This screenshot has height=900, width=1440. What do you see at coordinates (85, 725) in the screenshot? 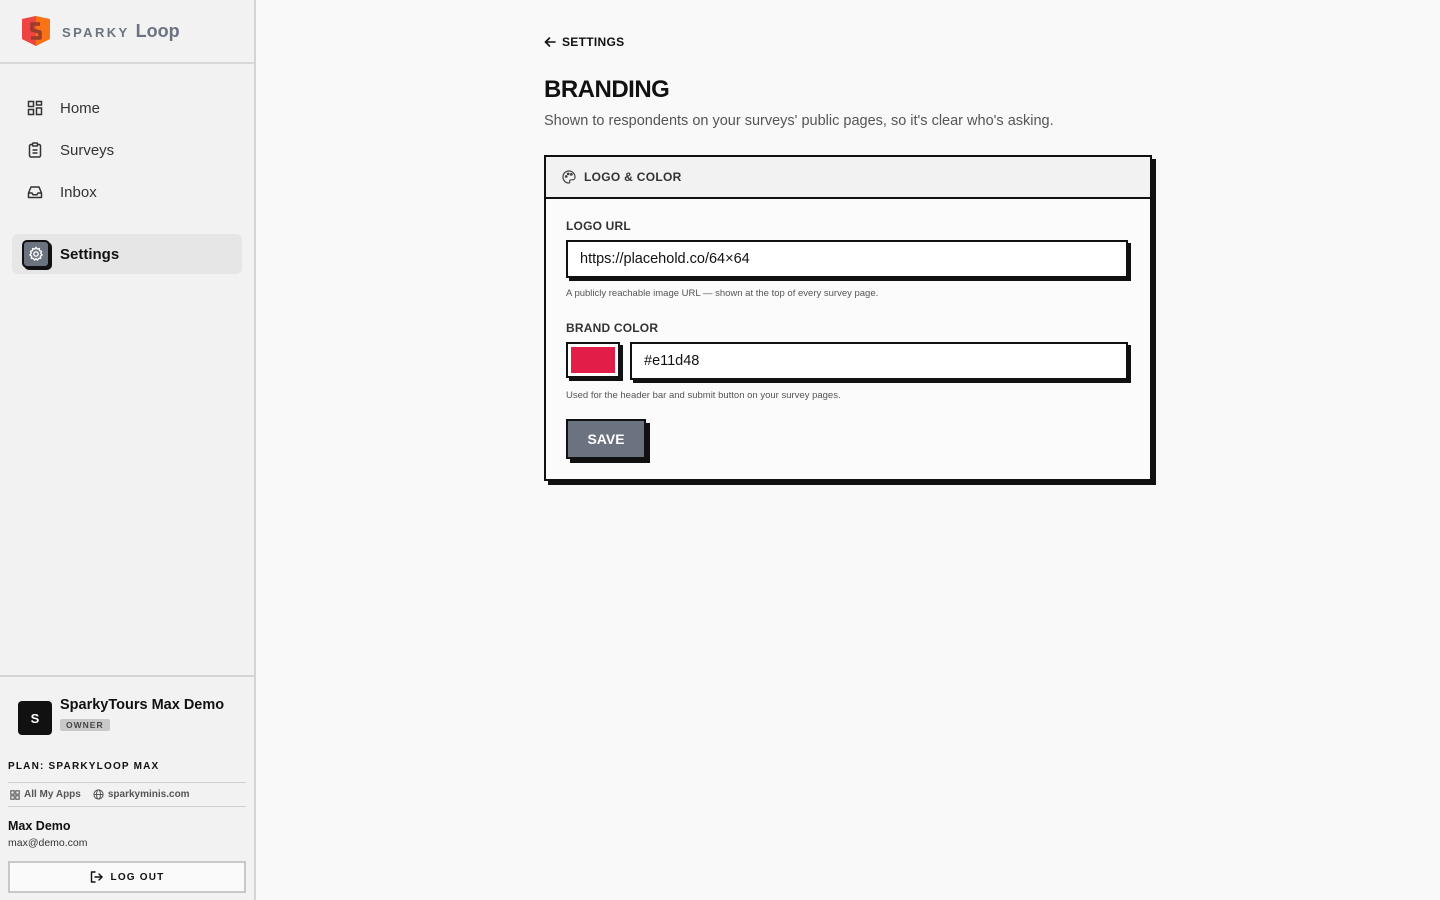
I see `role-badge: OWNER` at bounding box center [85, 725].